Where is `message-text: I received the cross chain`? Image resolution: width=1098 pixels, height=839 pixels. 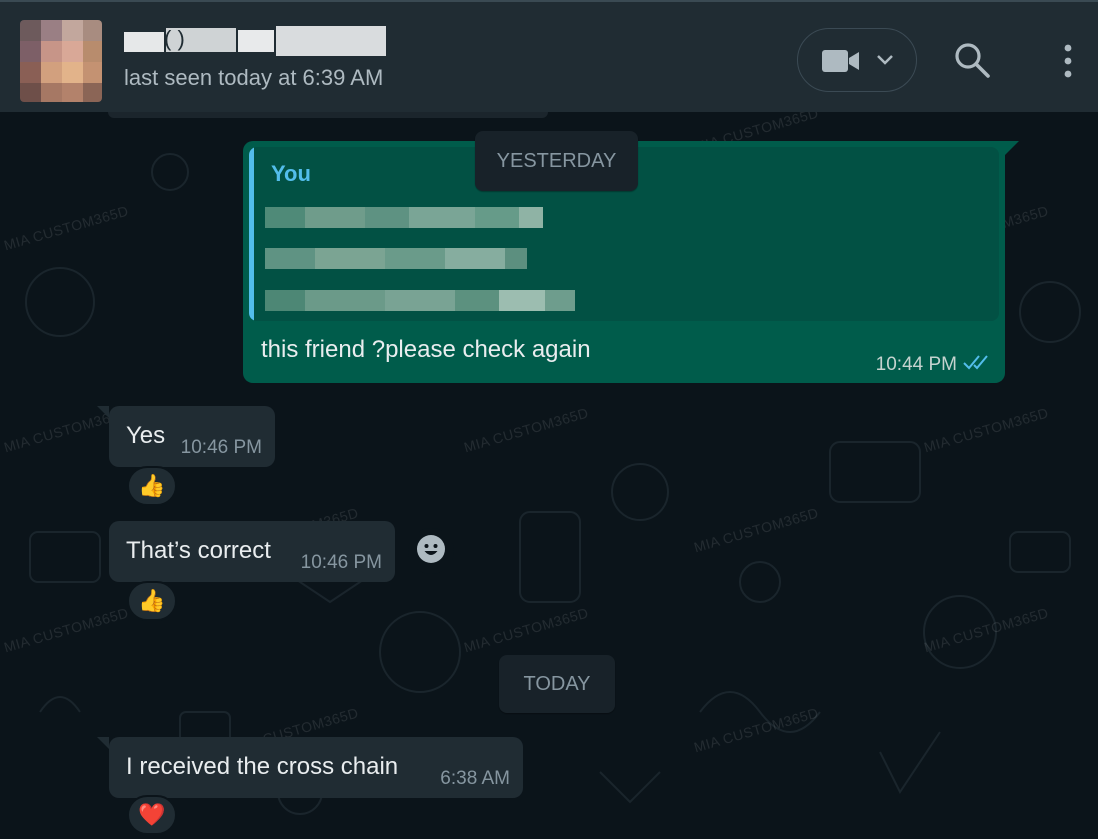 message-text: I received the cross chain is located at coordinates (262, 766).